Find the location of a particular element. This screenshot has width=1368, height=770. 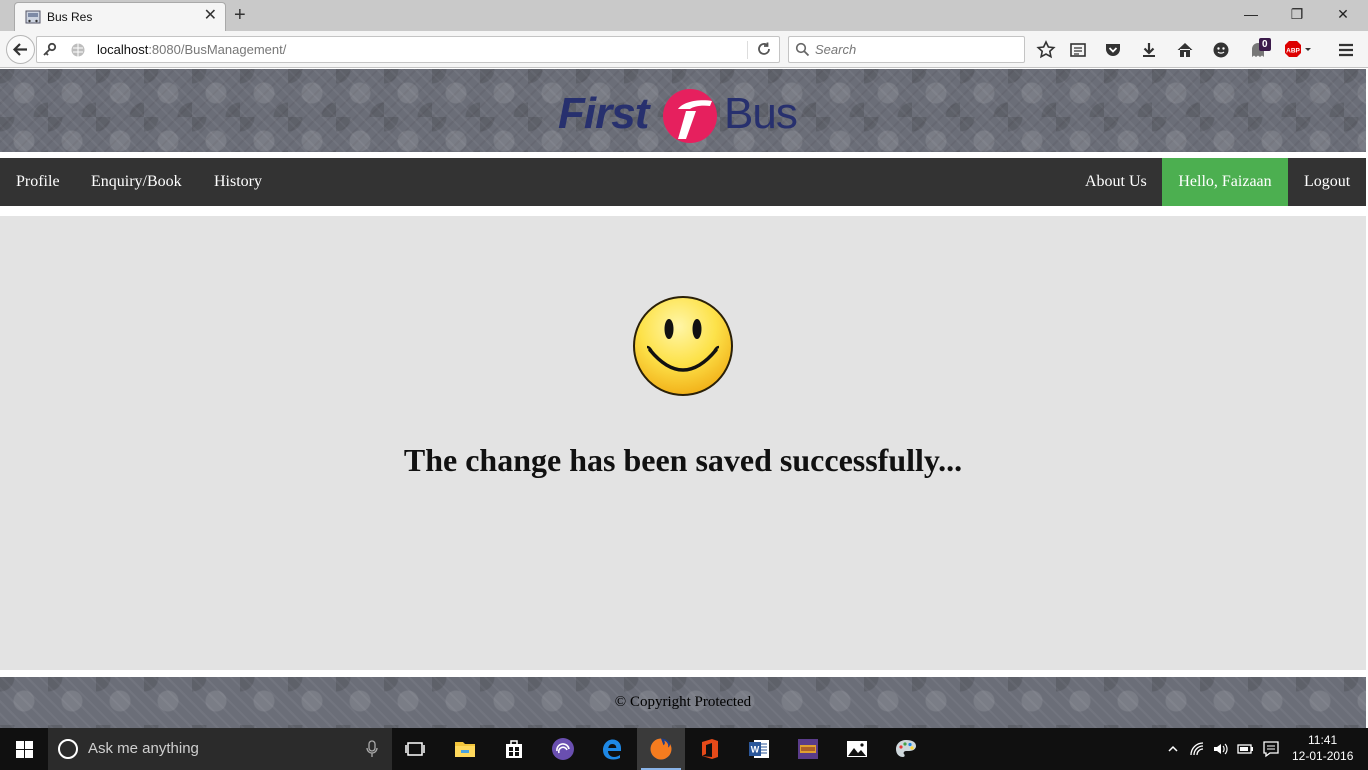

adblock-button: ABP is located at coordinates (1299, 50).